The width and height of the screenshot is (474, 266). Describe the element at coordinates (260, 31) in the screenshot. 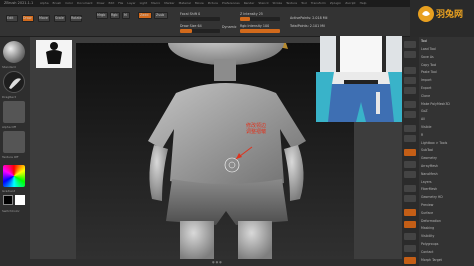

I see `rgb-intensity-slider` at that location.